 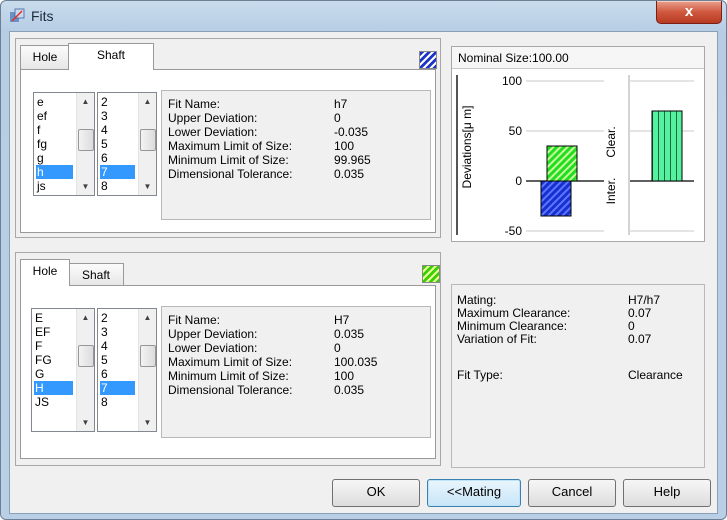 I want to click on shaft-letter-list: e ef f fg g h js ▲ ▼, so click(x=64, y=144).